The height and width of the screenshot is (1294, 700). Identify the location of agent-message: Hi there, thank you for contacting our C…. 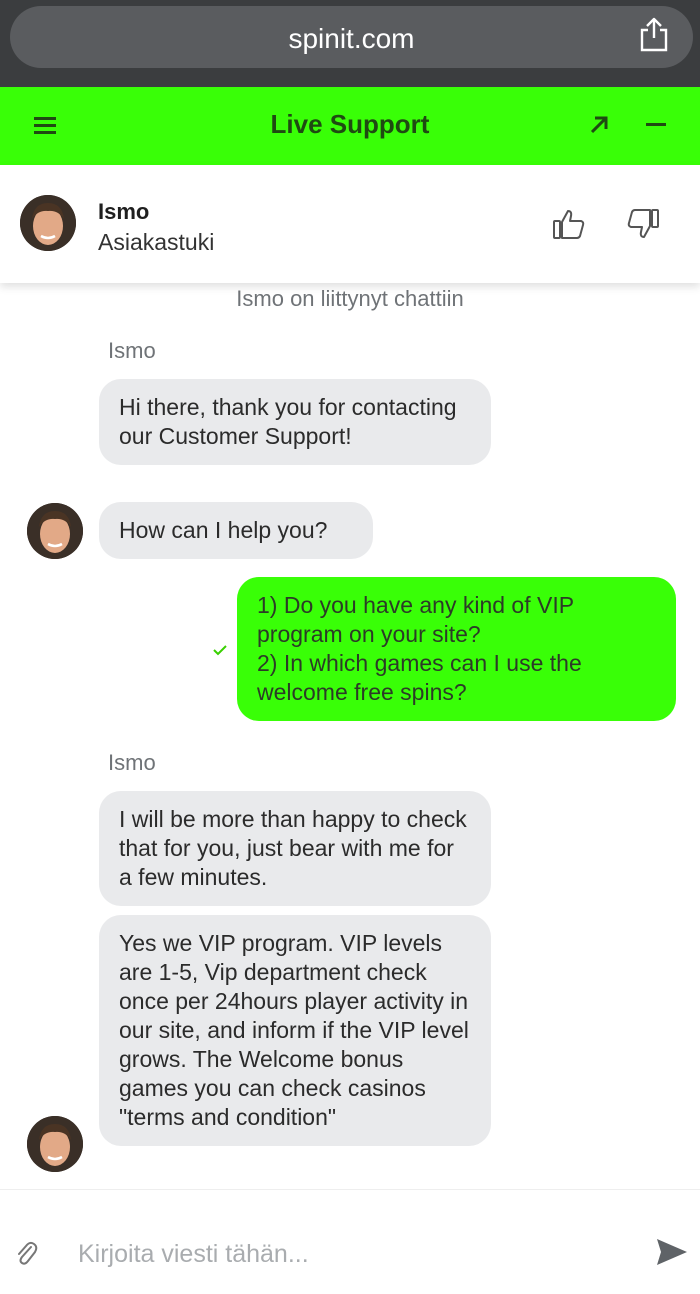
(295, 422).